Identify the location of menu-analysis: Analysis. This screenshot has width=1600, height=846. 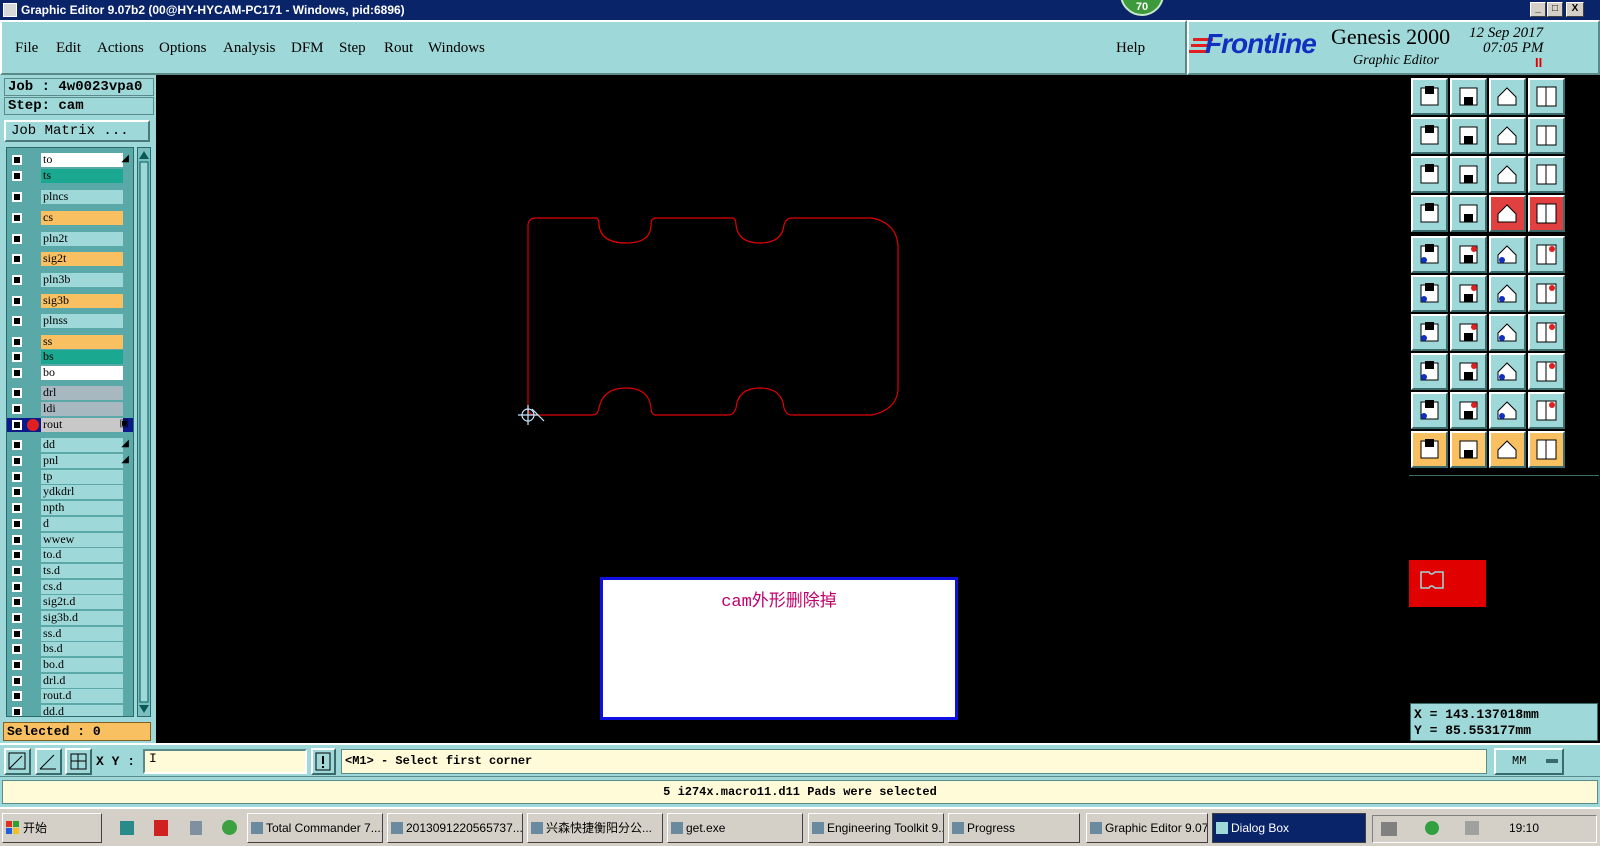
(249, 48).